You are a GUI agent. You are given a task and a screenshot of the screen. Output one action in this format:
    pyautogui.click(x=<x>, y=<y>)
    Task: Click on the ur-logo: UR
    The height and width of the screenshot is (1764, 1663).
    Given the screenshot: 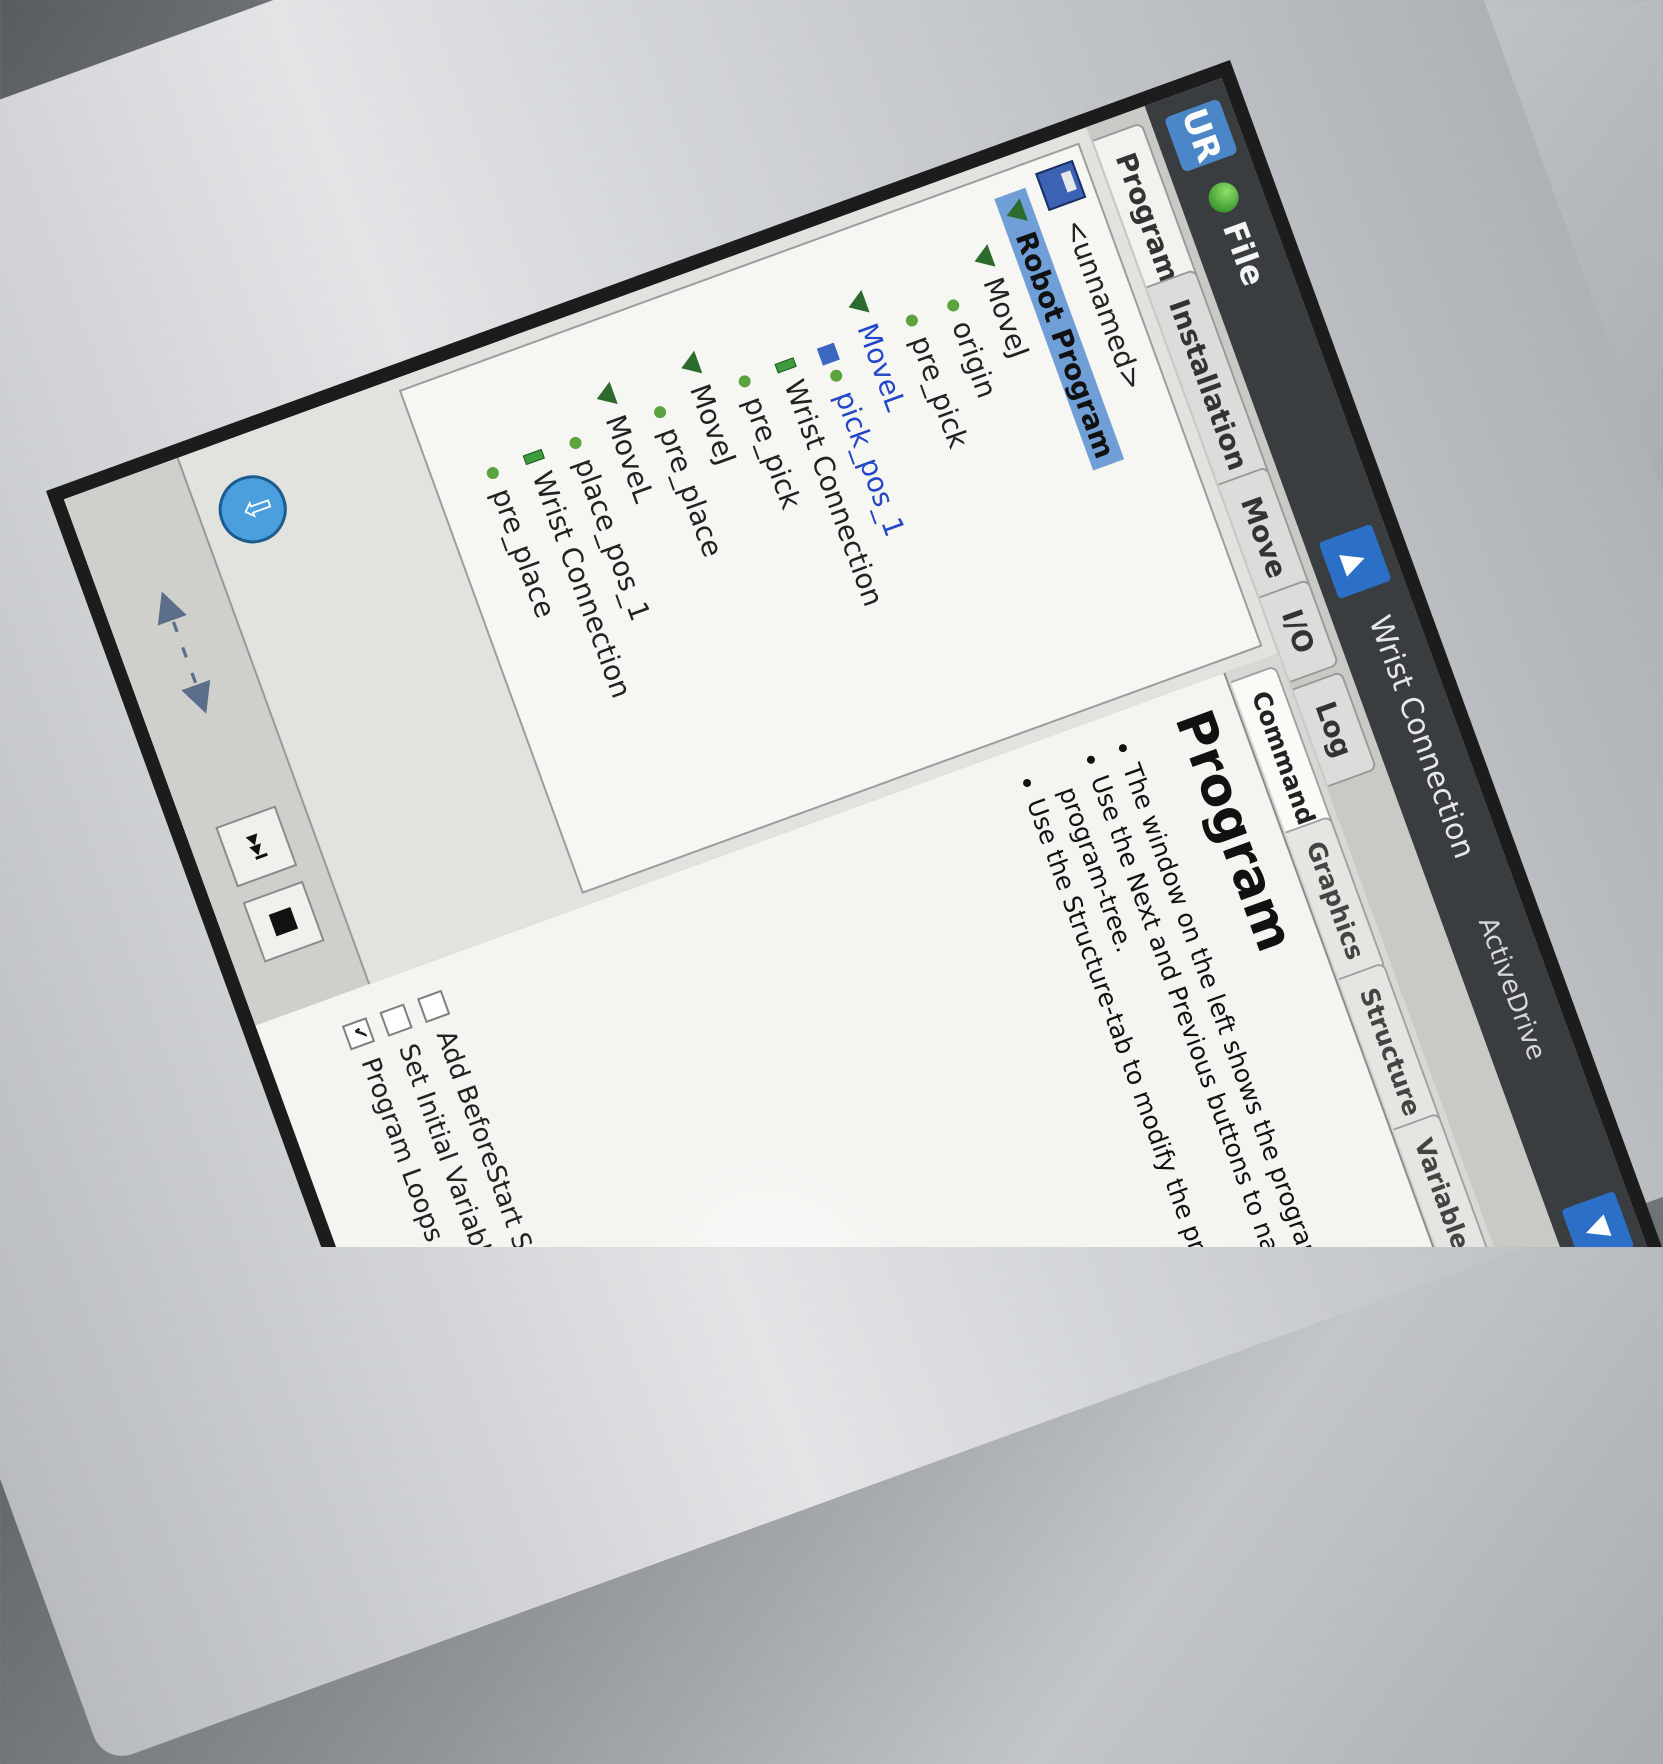 What is the action you would take?
    pyautogui.click(x=1201, y=135)
    